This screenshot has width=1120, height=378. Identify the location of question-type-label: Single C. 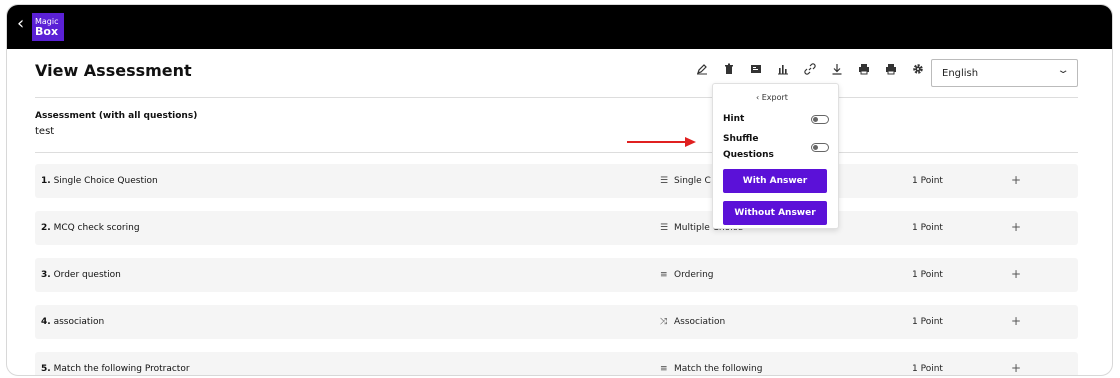
(692, 181).